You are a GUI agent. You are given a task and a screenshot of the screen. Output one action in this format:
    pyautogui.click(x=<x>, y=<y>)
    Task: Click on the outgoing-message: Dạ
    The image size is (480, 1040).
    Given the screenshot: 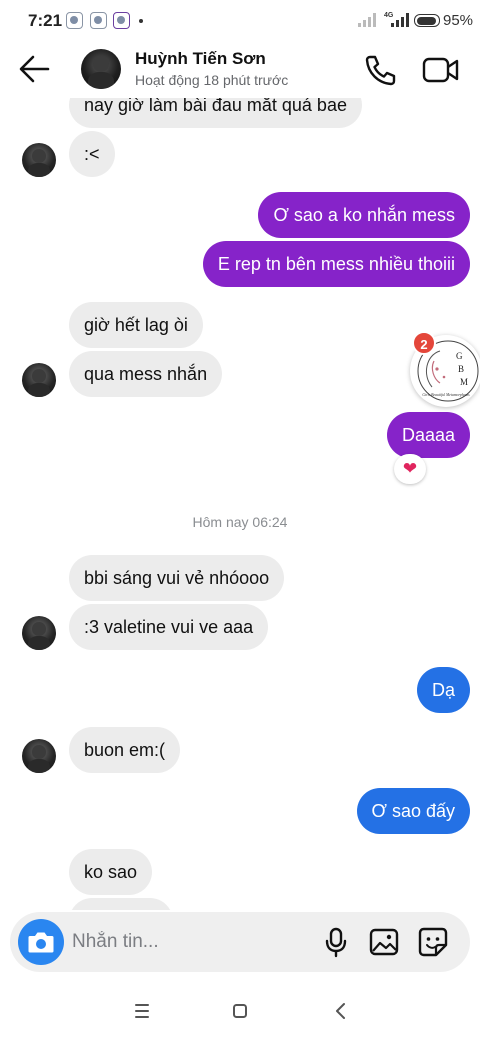 What is the action you would take?
    pyautogui.click(x=443, y=690)
    